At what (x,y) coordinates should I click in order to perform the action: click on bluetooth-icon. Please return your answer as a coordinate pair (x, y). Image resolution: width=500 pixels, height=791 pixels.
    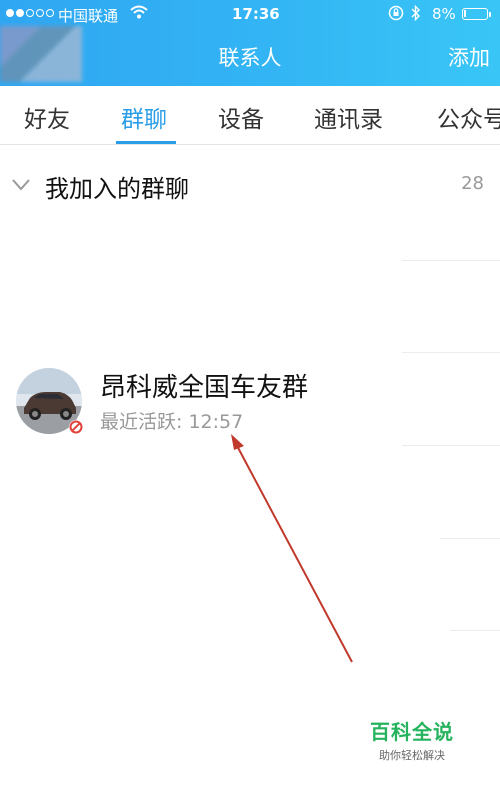
    Looking at the image, I should click on (416, 14).